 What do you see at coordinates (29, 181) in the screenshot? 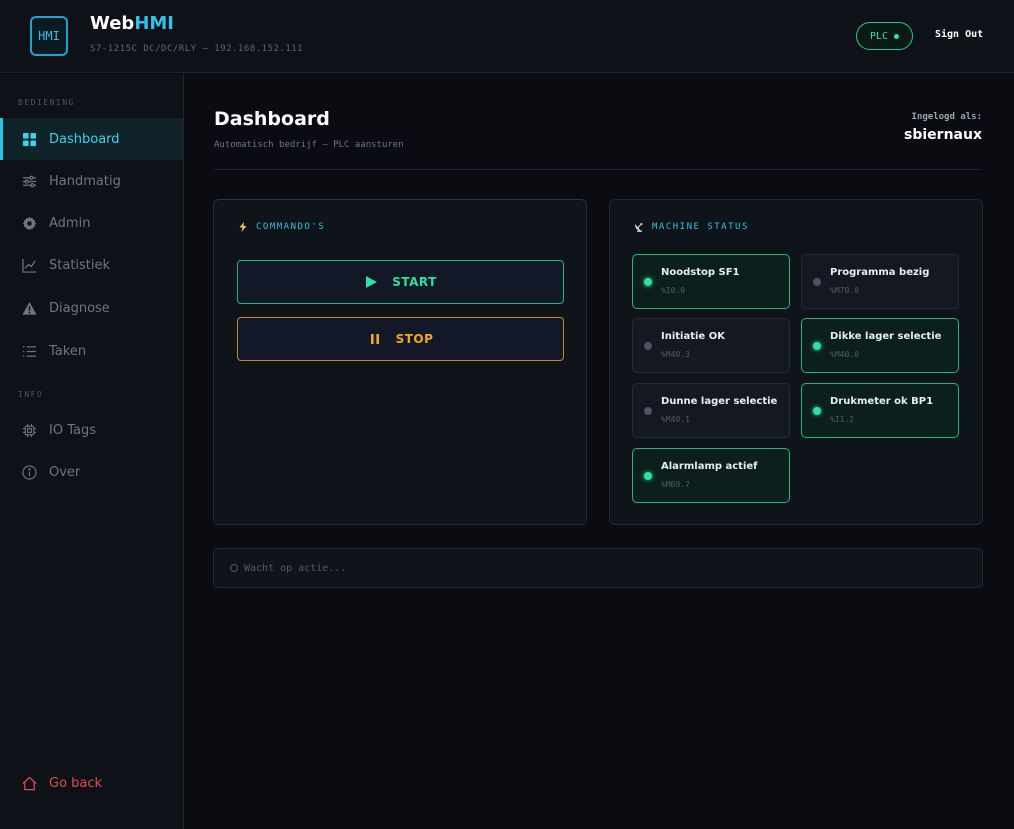
I see `sliders-icon` at bounding box center [29, 181].